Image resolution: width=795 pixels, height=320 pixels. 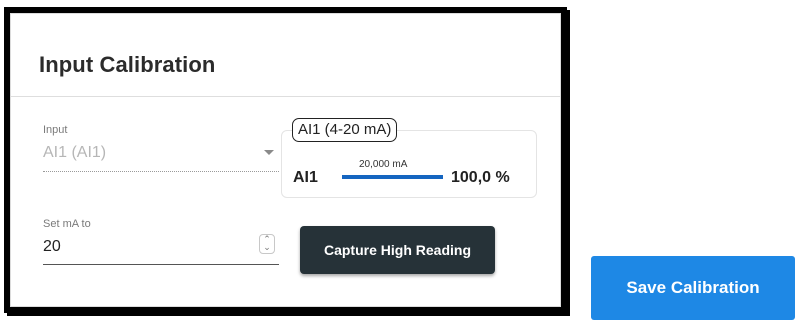 I want to click on ai-percent: 100,0 %, so click(x=480, y=177).